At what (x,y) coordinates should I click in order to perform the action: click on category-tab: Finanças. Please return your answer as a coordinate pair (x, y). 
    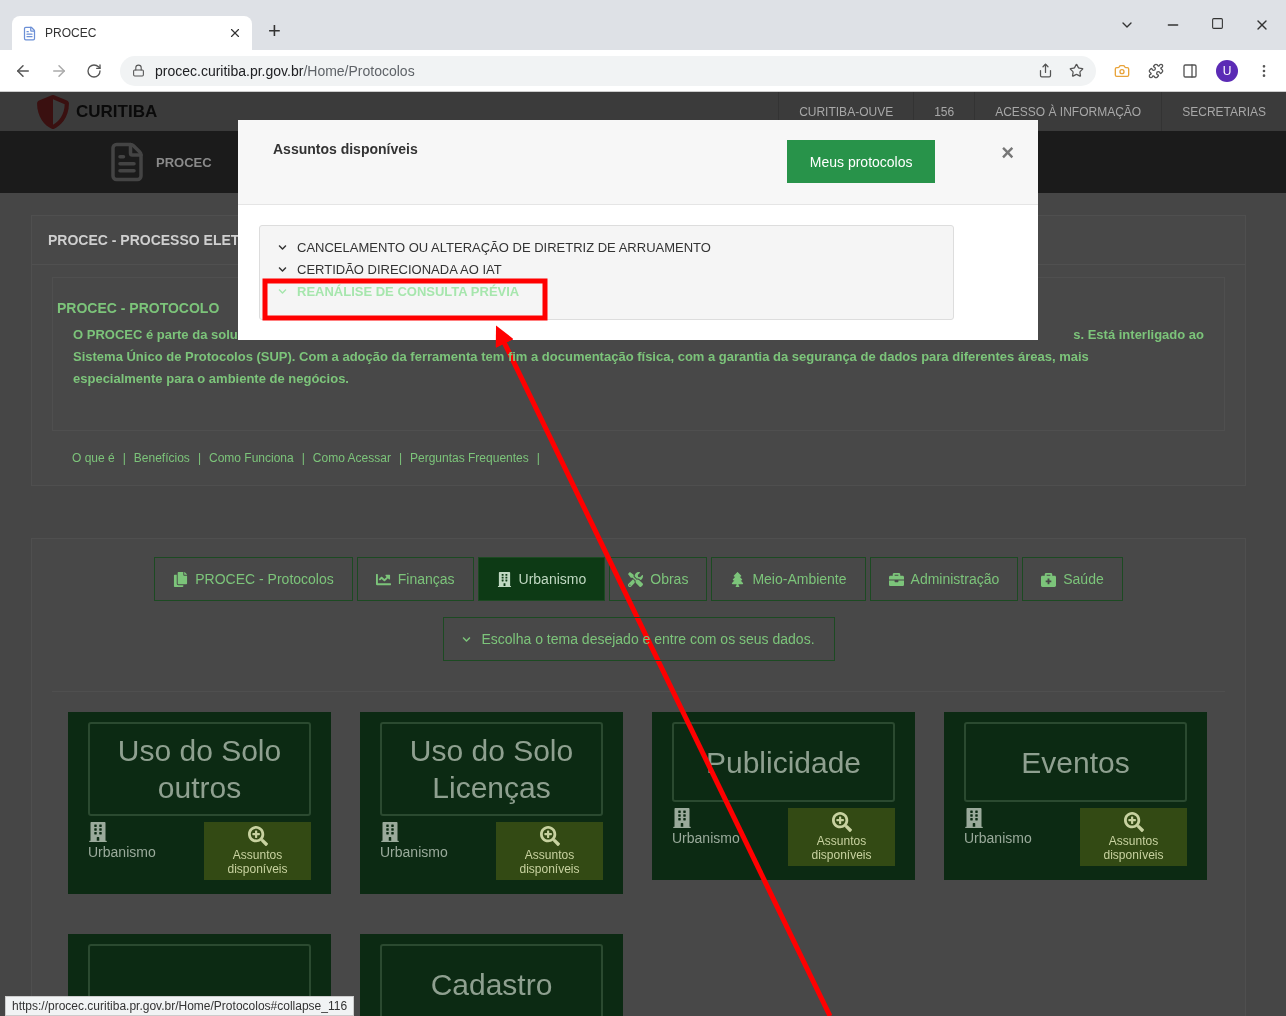
    Looking at the image, I should click on (415, 579).